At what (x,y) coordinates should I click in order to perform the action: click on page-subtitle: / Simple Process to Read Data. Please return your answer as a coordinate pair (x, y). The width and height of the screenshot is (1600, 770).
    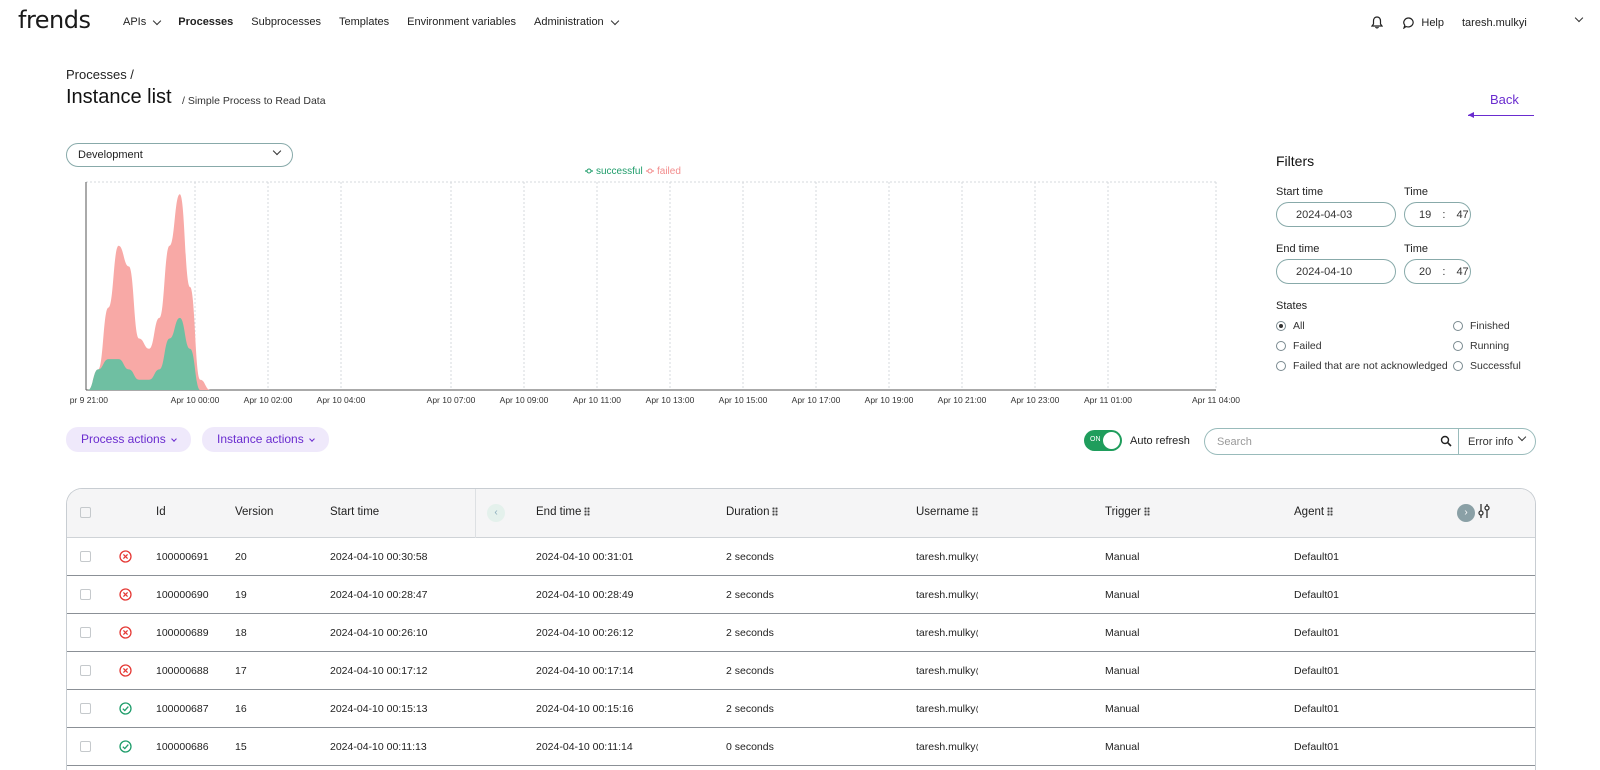
    Looking at the image, I should click on (254, 101).